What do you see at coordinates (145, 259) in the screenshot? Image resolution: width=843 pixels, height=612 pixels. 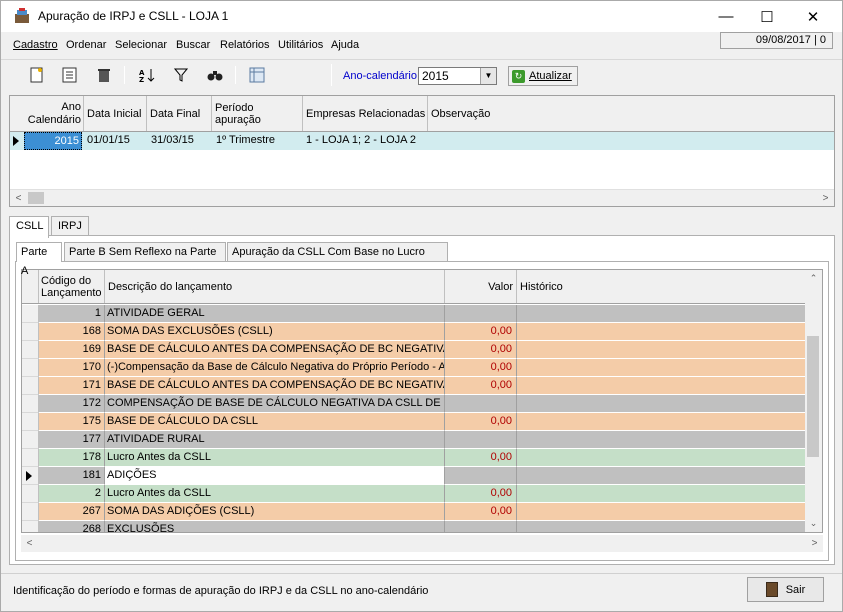 I see `tab-parte-b: Parte B Sem Reflexo na Parte A` at bounding box center [145, 259].